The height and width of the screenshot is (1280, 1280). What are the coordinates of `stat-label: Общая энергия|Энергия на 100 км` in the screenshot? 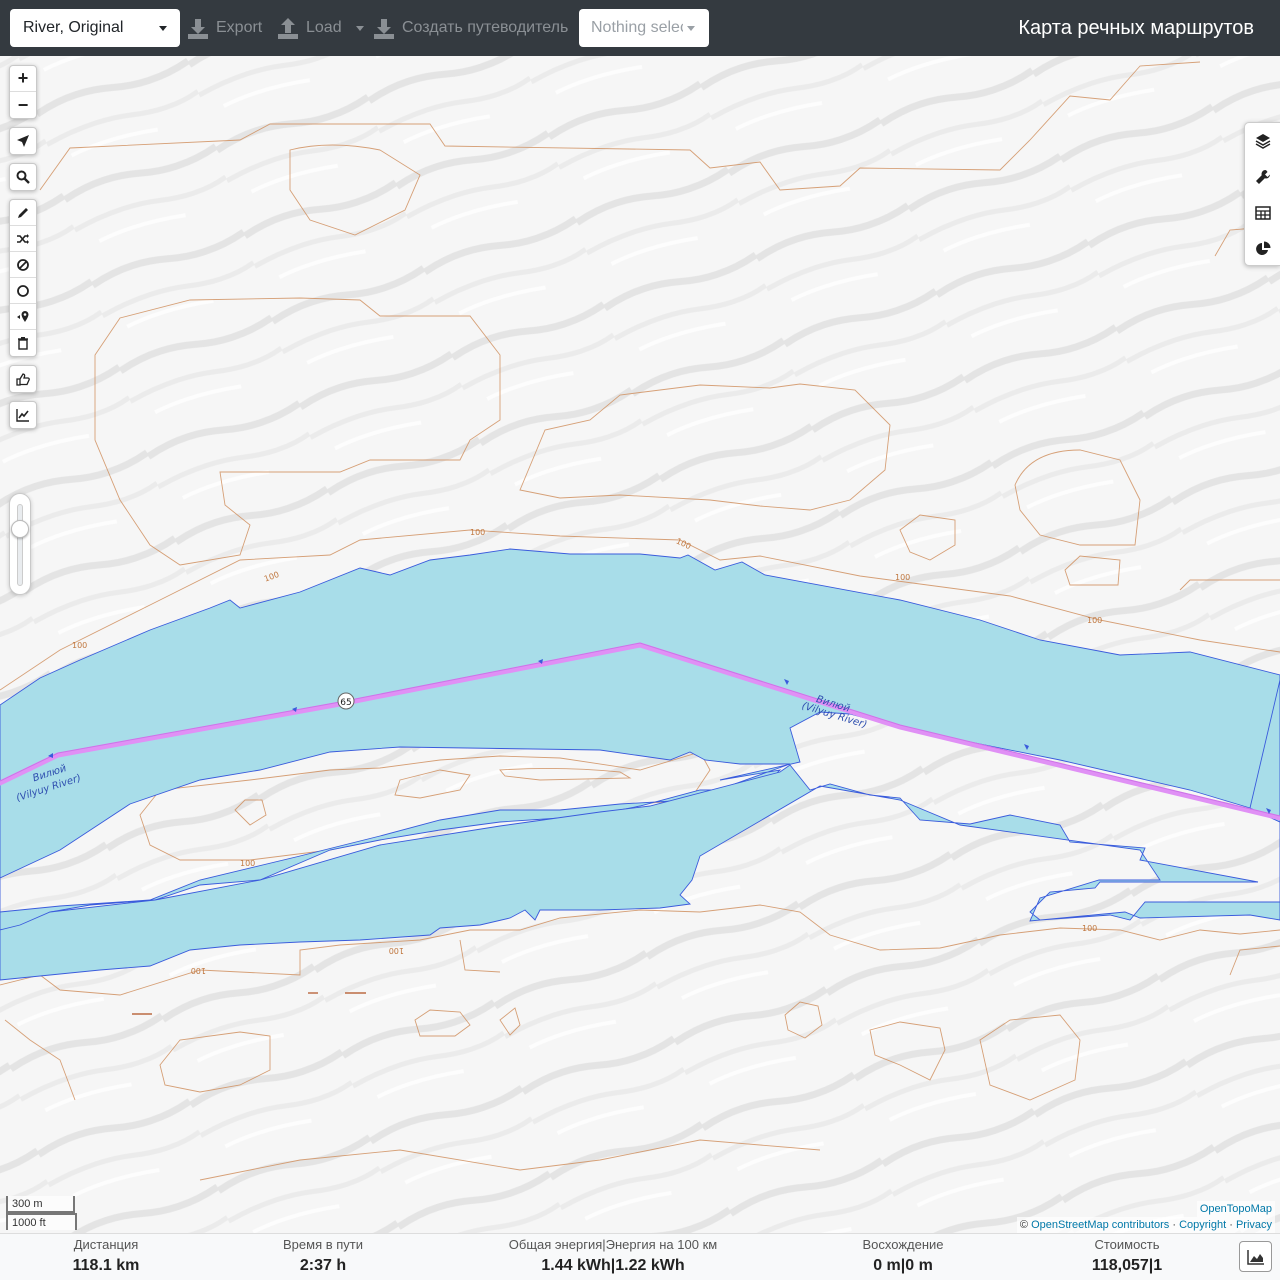 It's located at (613, 1244).